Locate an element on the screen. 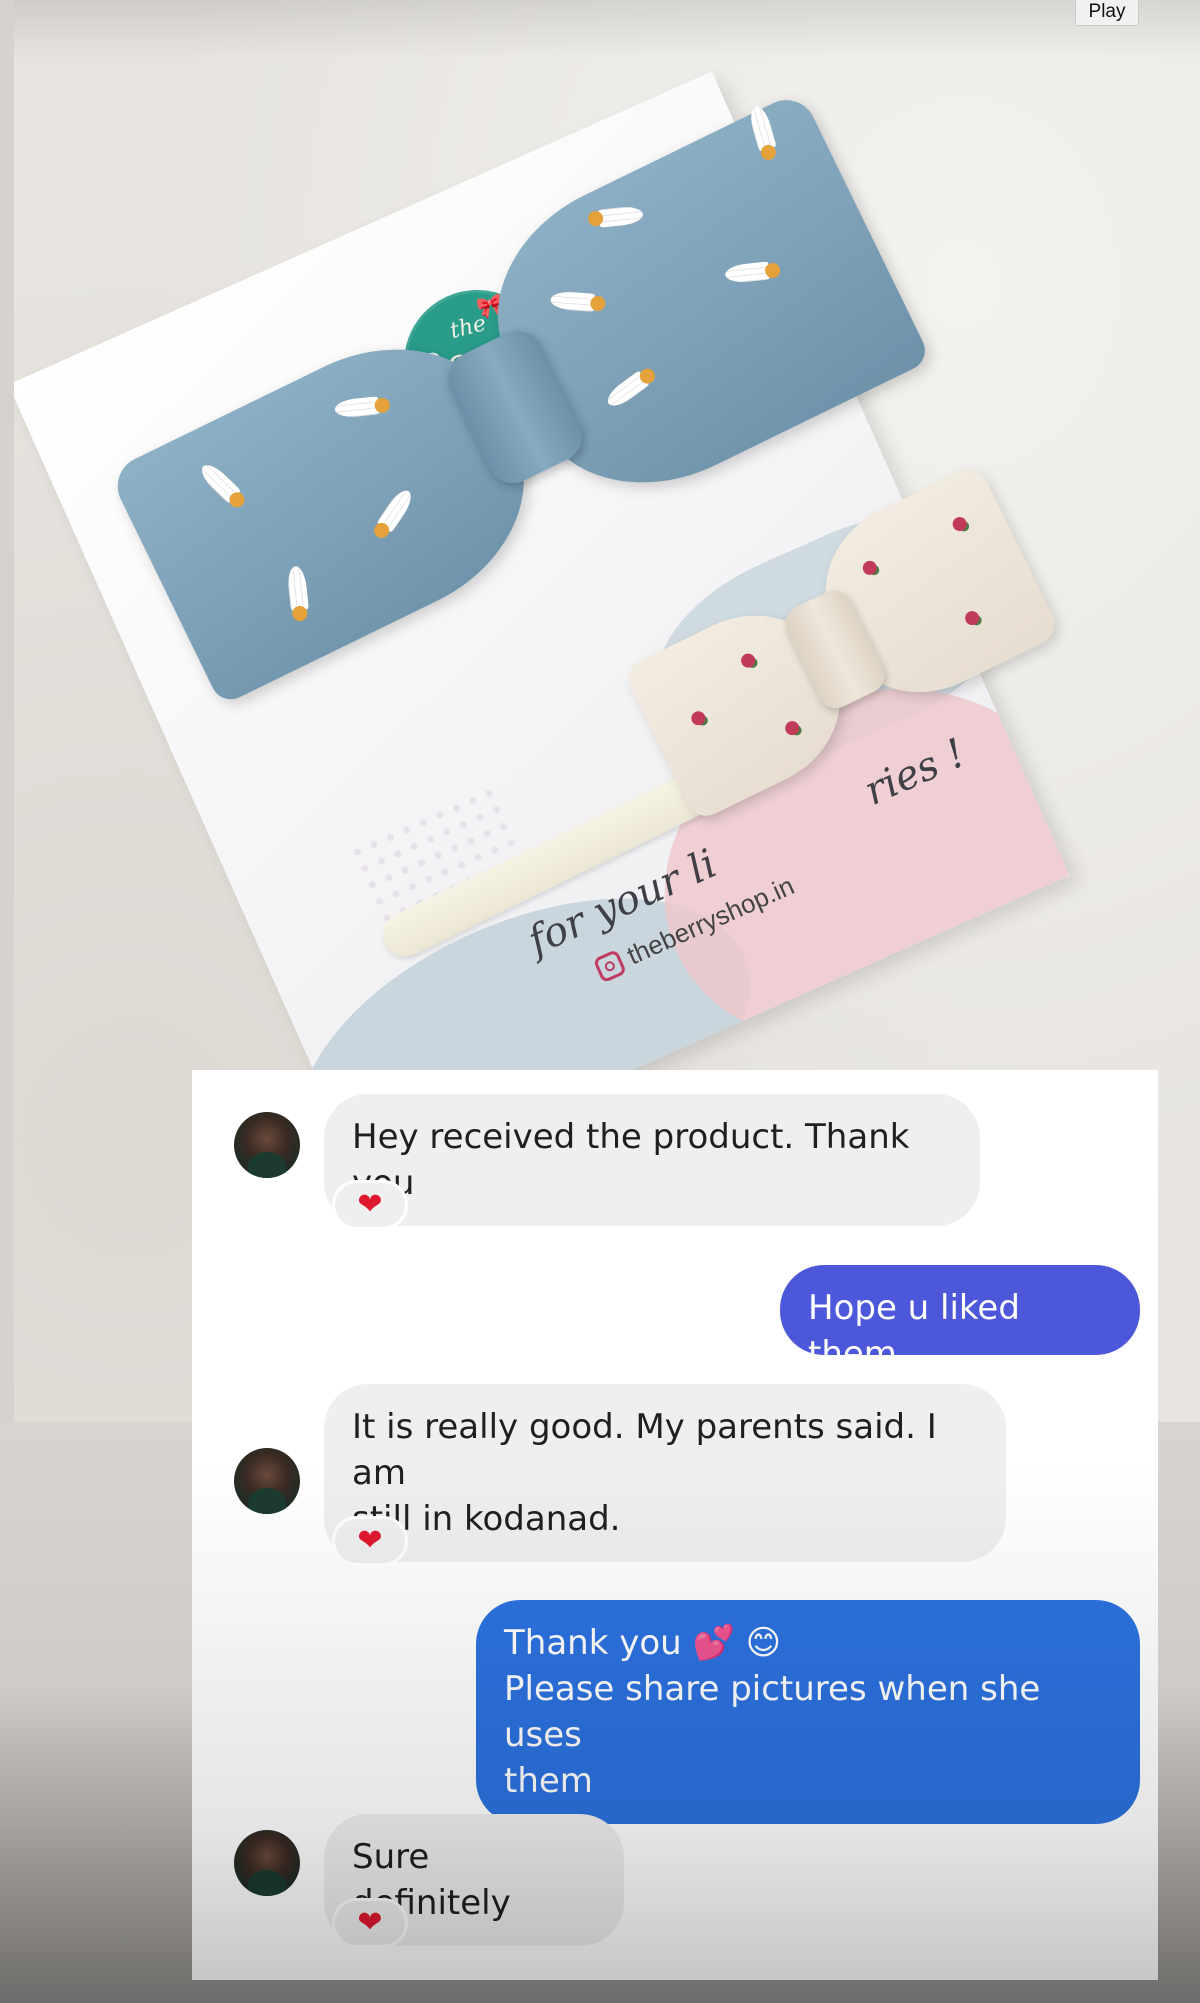 This screenshot has width=1200, height=2003. daisy-embroidery is located at coordinates (578, 302).